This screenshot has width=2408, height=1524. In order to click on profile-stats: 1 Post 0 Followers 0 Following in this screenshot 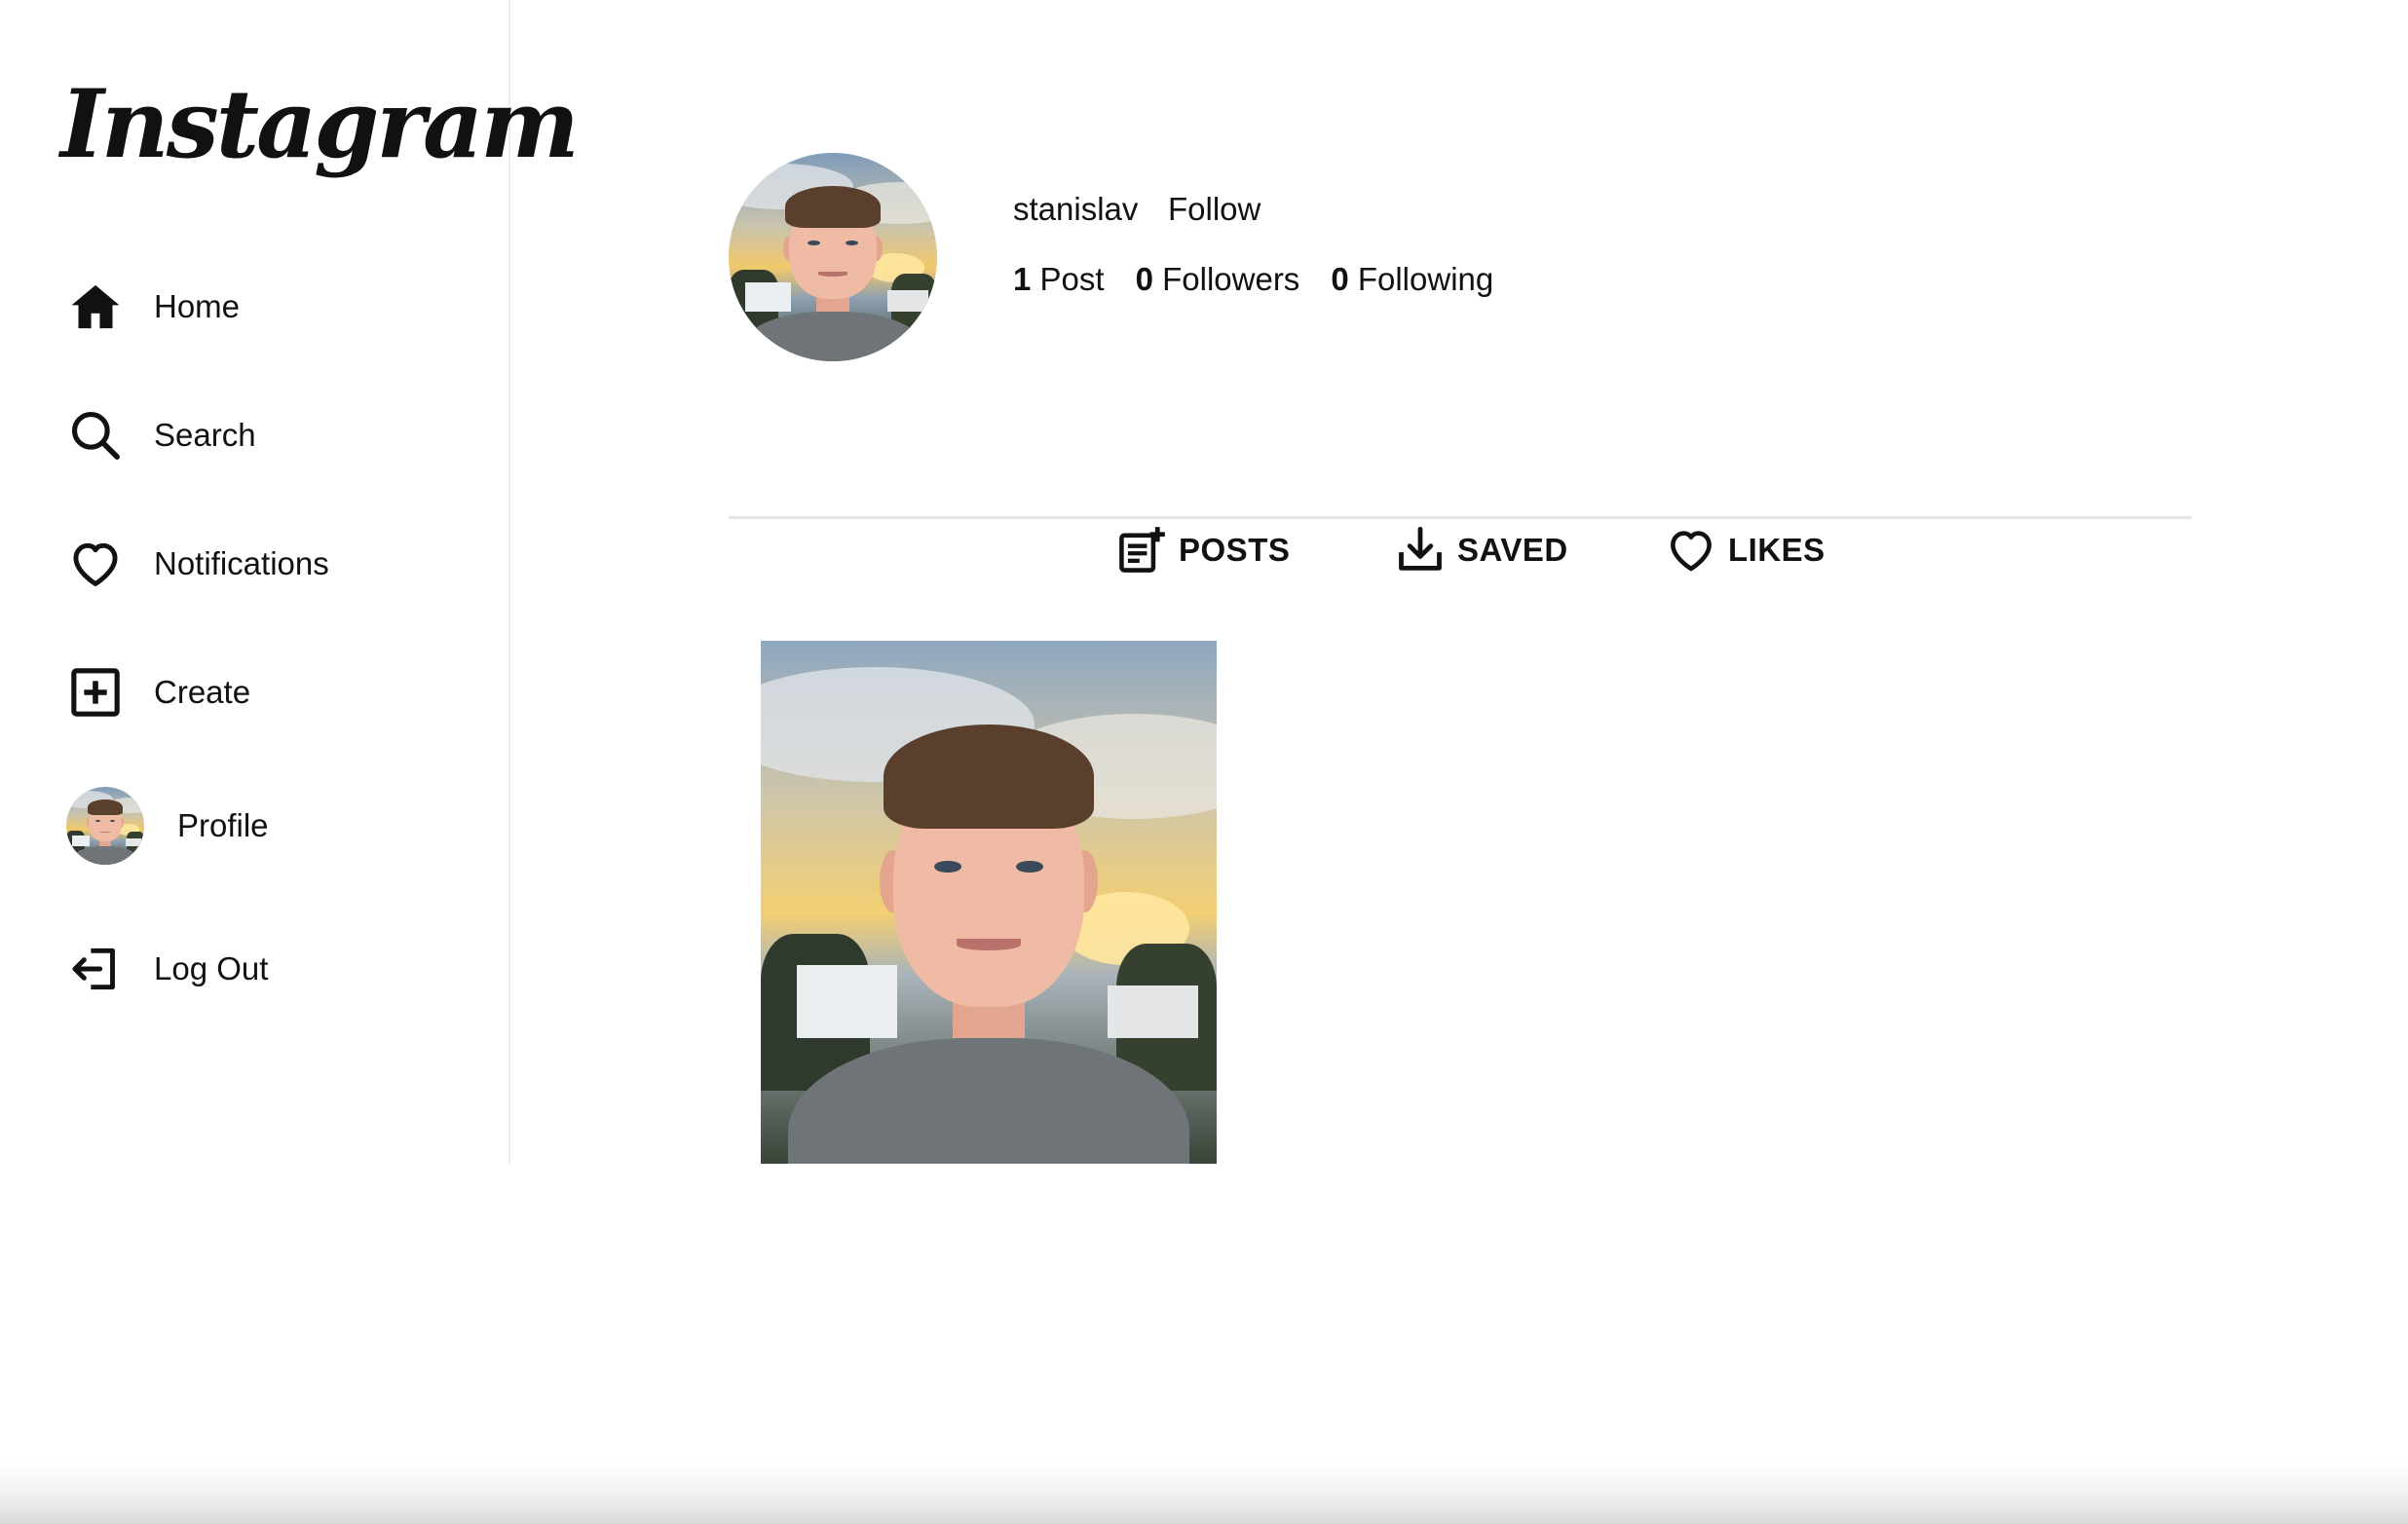, I will do `click(1253, 279)`.